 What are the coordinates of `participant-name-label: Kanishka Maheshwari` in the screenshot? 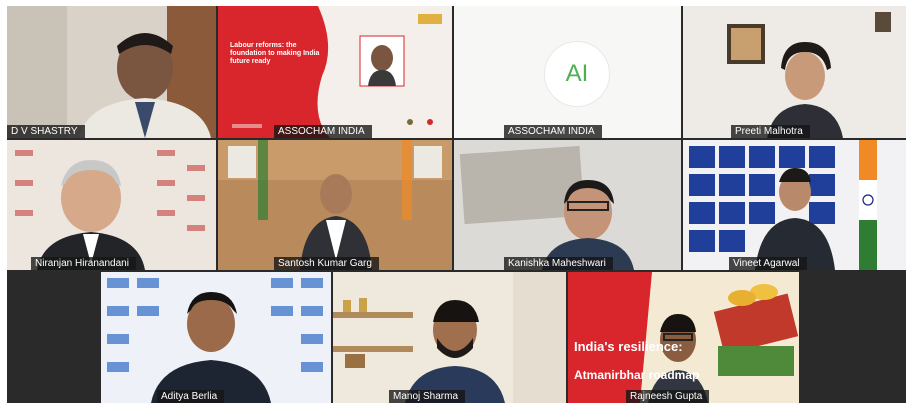 It's located at (558, 263).